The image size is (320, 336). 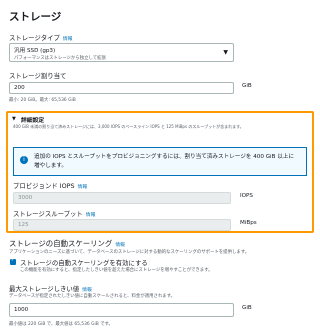 What do you see at coordinates (50, 289) in the screenshot?
I see `max-threshold-label: 最大ストレージしきい値 情報` at bounding box center [50, 289].